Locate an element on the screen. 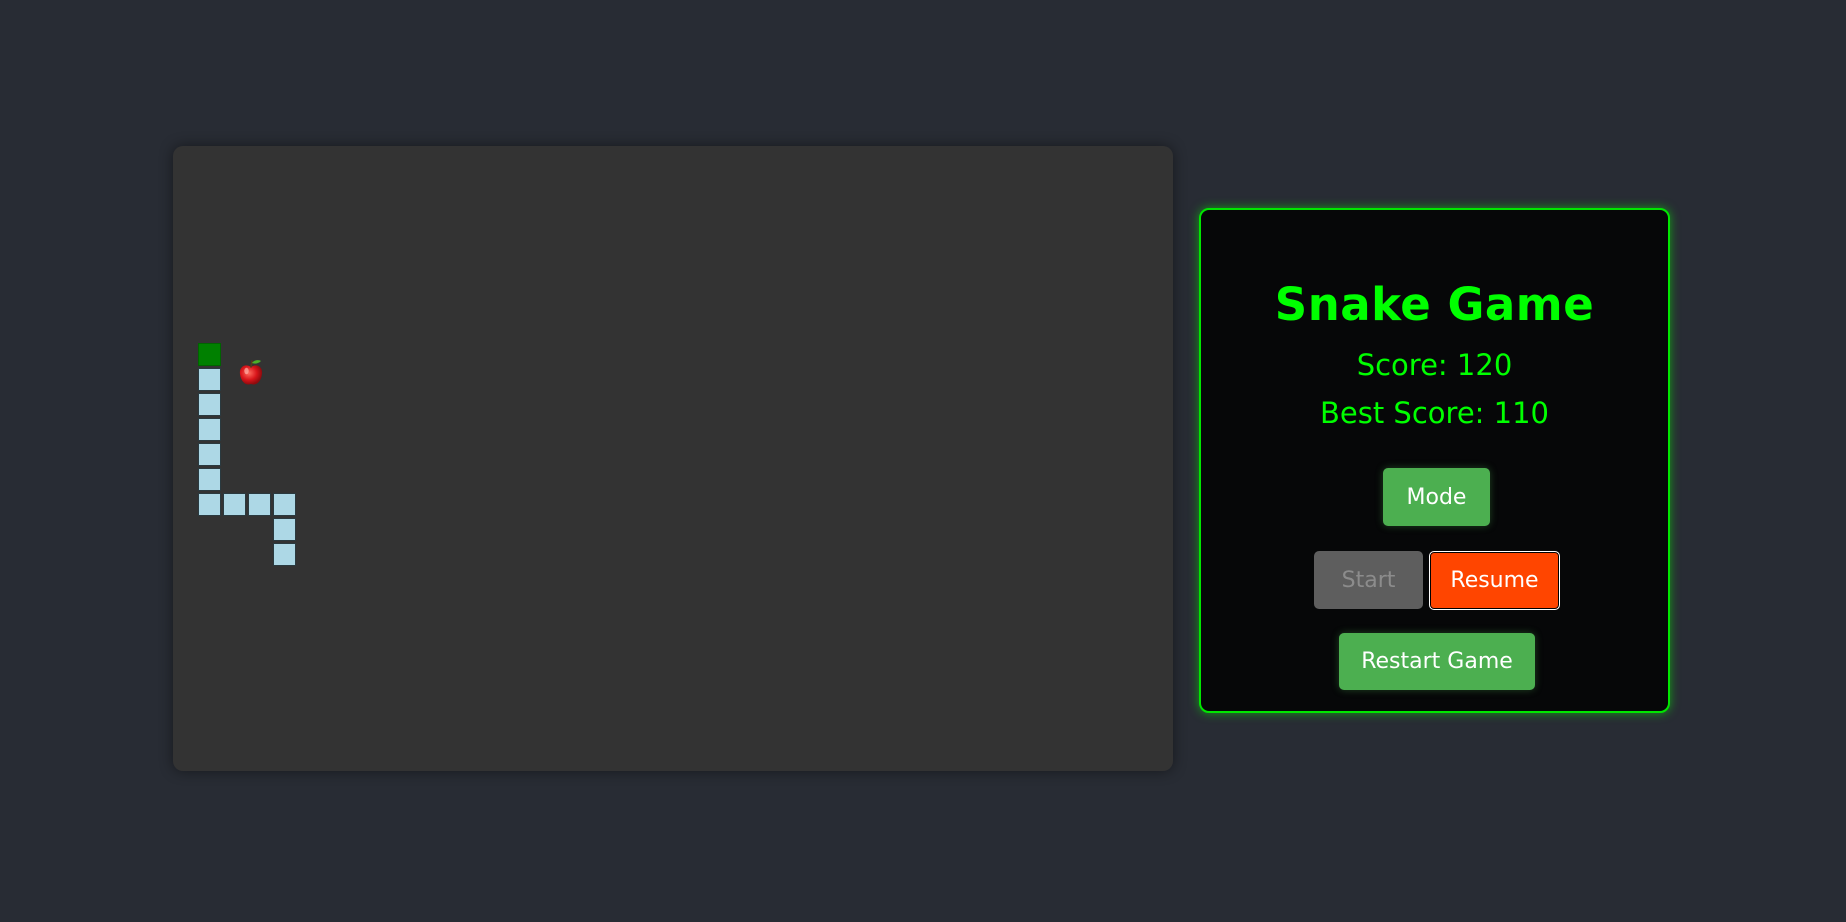 Image resolution: width=1846 pixels, height=922 pixels. apple-icon is located at coordinates (251, 373).